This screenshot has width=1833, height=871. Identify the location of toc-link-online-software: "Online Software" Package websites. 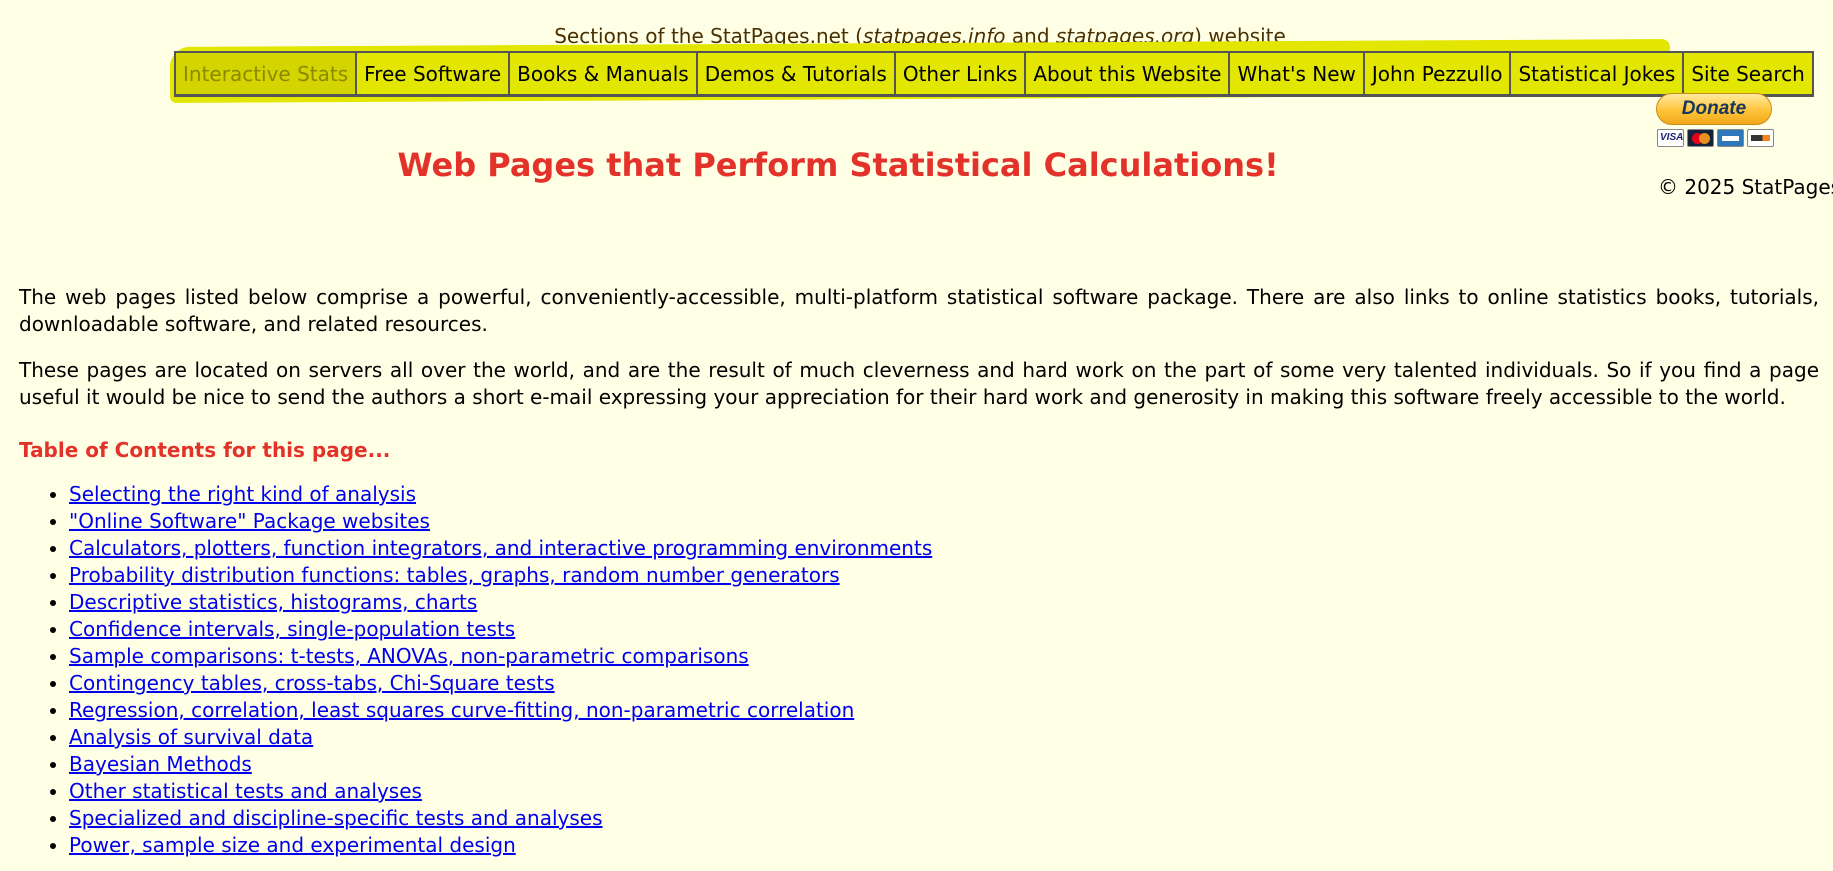
(249, 521).